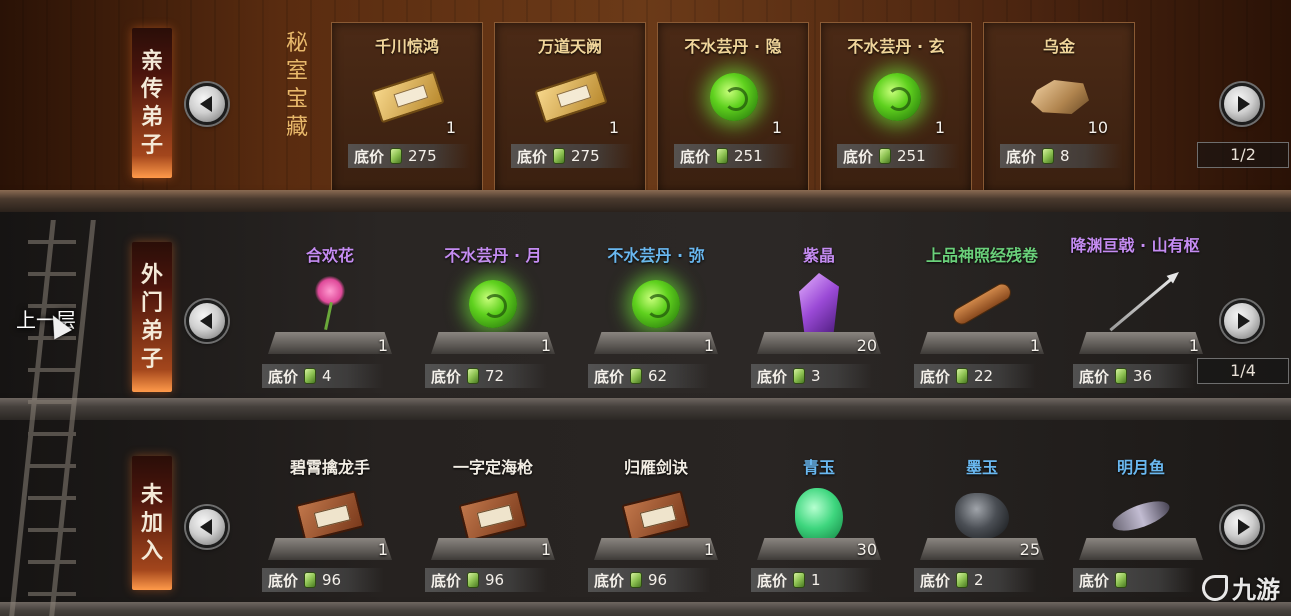  Describe the element at coordinates (982, 300) in the screenshot. I see `item-slot: 上品神照经残卷 1 底价 22` at that location.